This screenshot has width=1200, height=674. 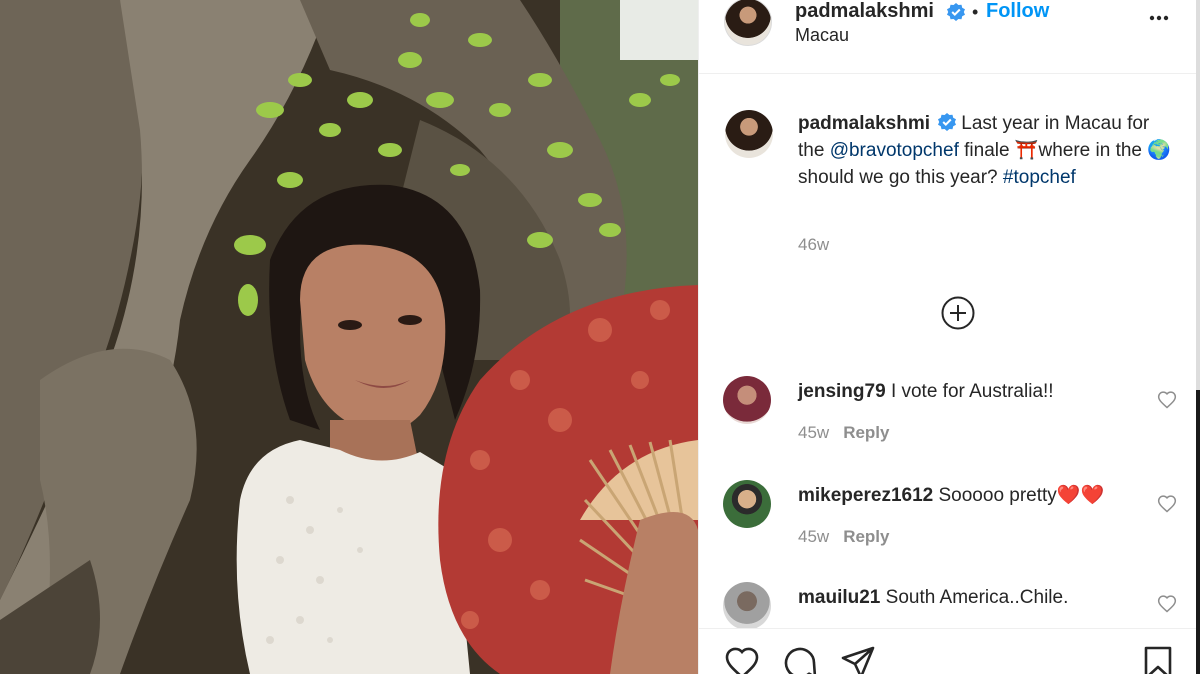 What do you see at coordinates (842, 391) in the screenshot?
I see `commenter-username: jensing79` at bounding box center [842, 391].